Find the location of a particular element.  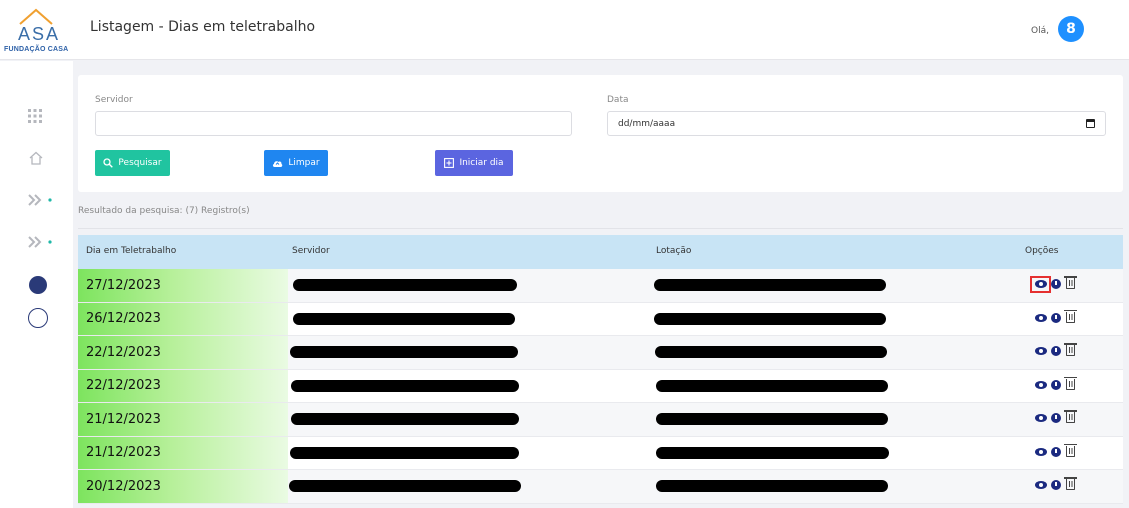

logo-word: ASA is located at coordinates (39, 34).